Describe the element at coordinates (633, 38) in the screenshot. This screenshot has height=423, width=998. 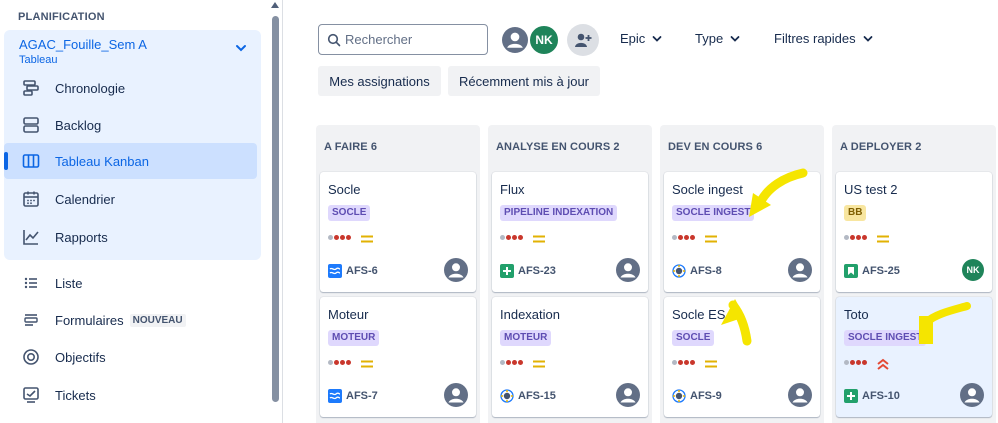
I see `filter-label: Epic` at that location.